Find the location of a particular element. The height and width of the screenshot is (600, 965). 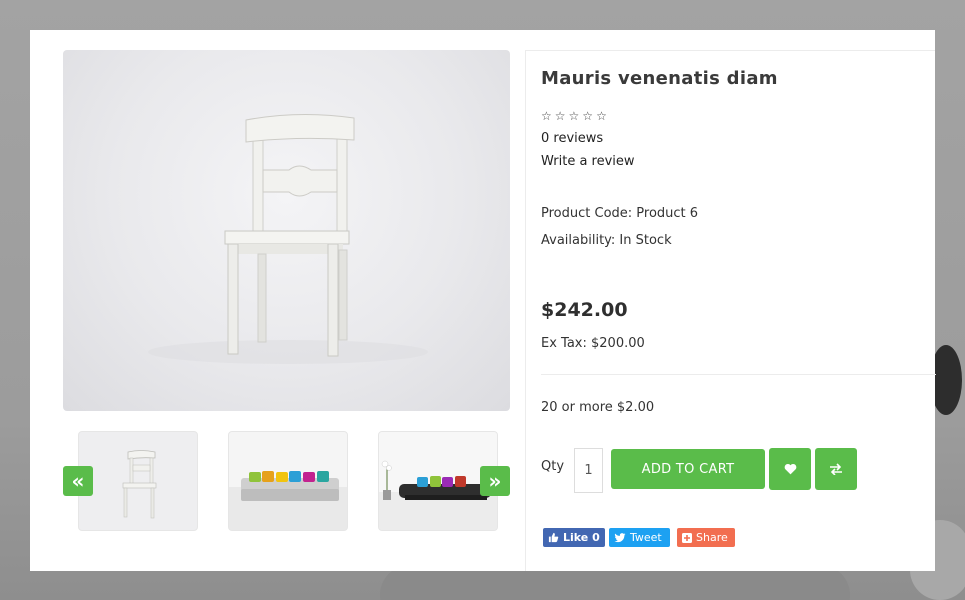

twitter-tweet-label: Tweet is located at coordinates (646, 537).